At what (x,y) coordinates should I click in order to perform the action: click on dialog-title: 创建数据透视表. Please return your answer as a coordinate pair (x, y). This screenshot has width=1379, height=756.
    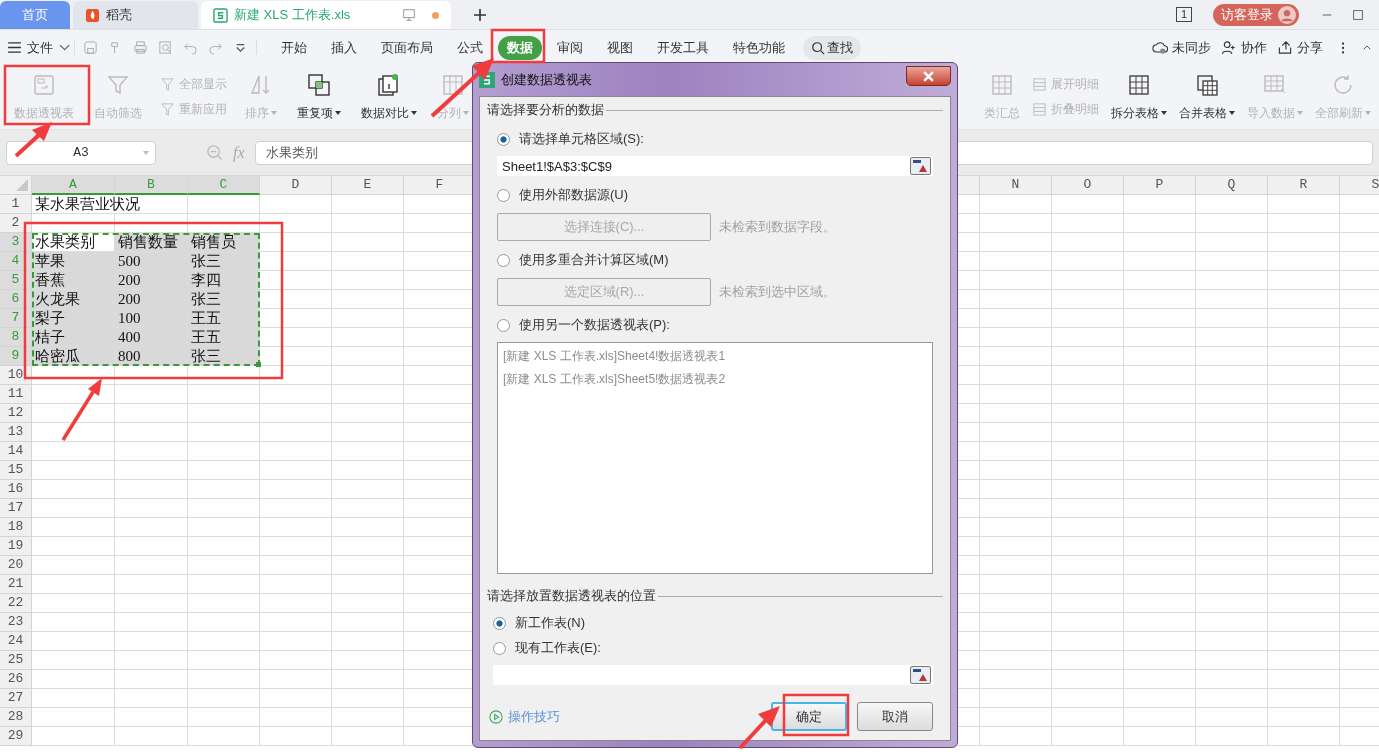
    Looking at the image, I should click on (546, 79).